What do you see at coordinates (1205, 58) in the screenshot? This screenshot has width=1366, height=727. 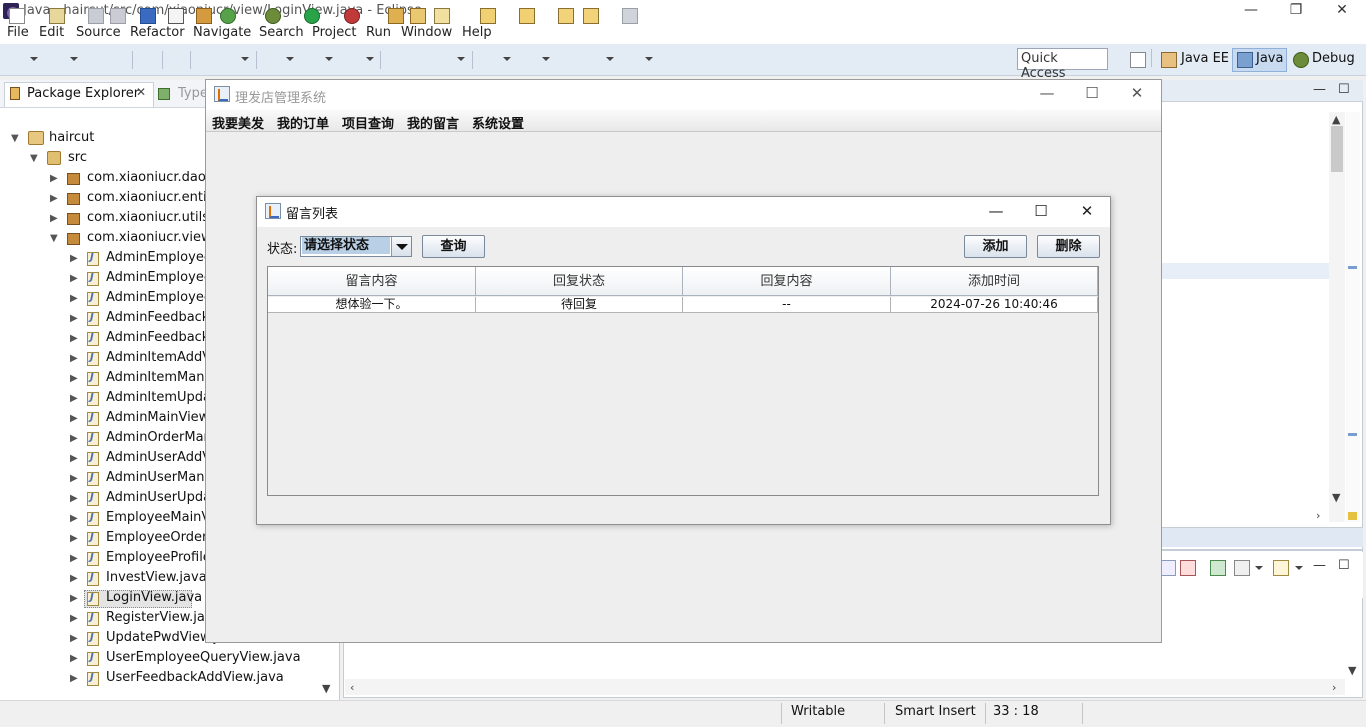 I see `perspective-java-ee: Java EE` at bounding box center [1205, 58].